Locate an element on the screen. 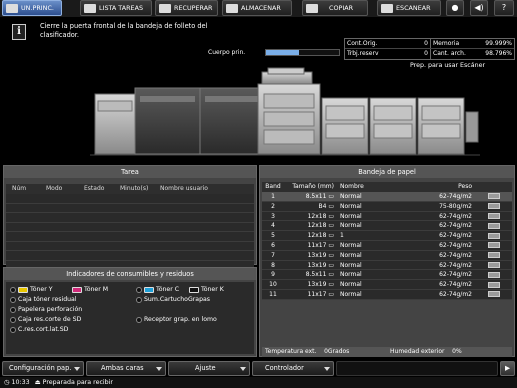 This screenshot has height=388, width=517. controller-button: Controlador is located at coordinates (293, 368).